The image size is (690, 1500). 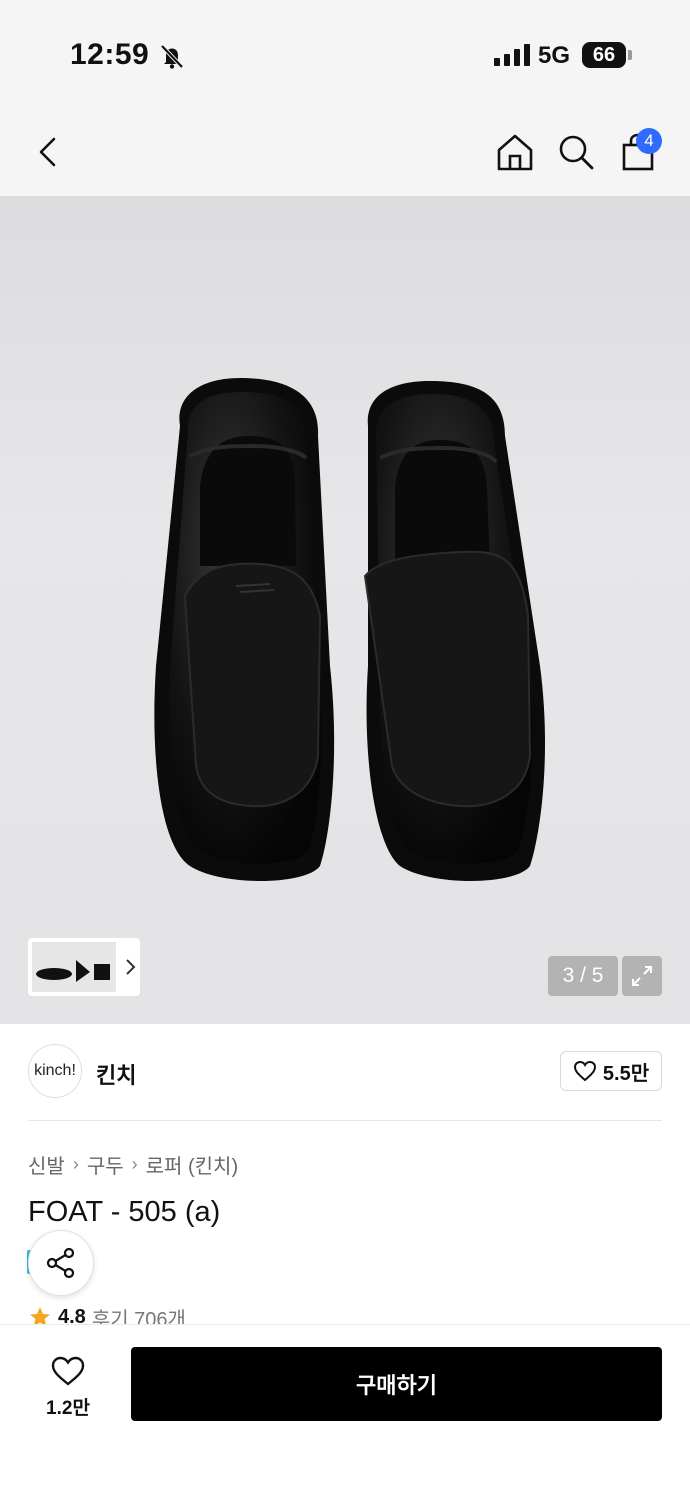 I want to click on share-button, so click(x=61, y=1263).